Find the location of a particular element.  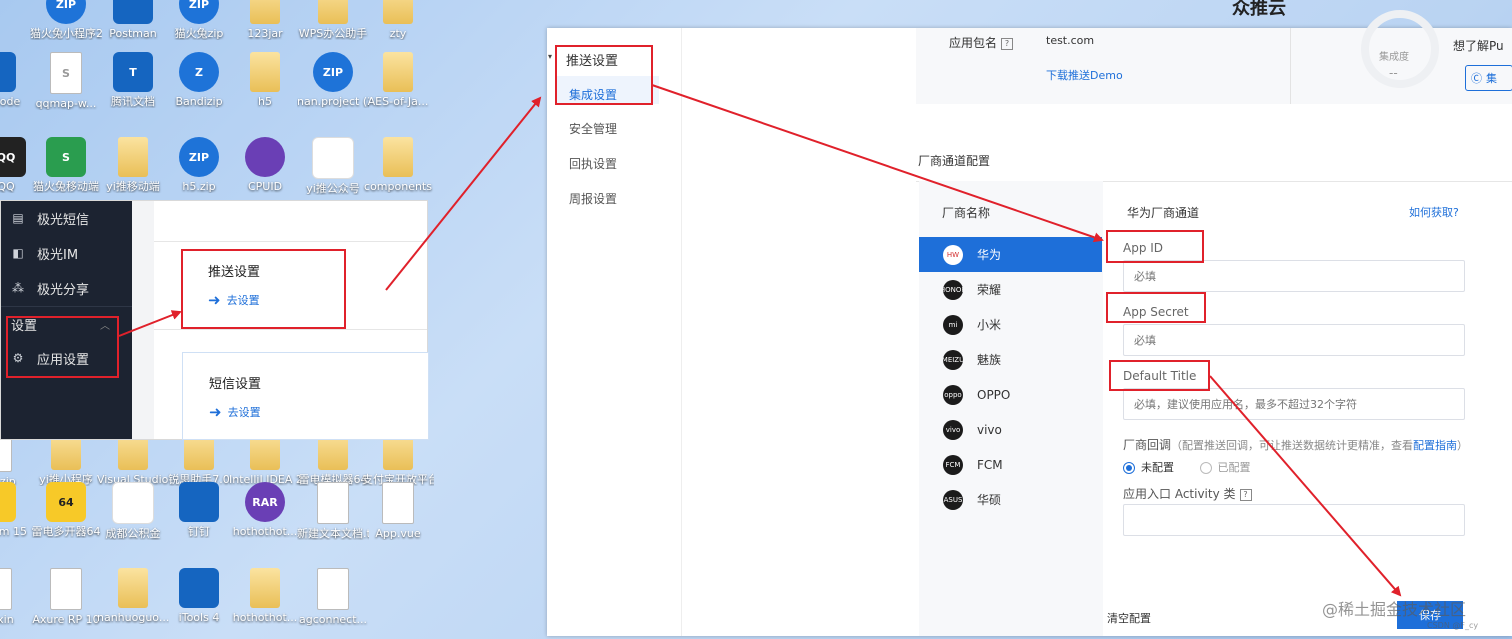

arrow-to-push-card is located at coordinates (150, 323).